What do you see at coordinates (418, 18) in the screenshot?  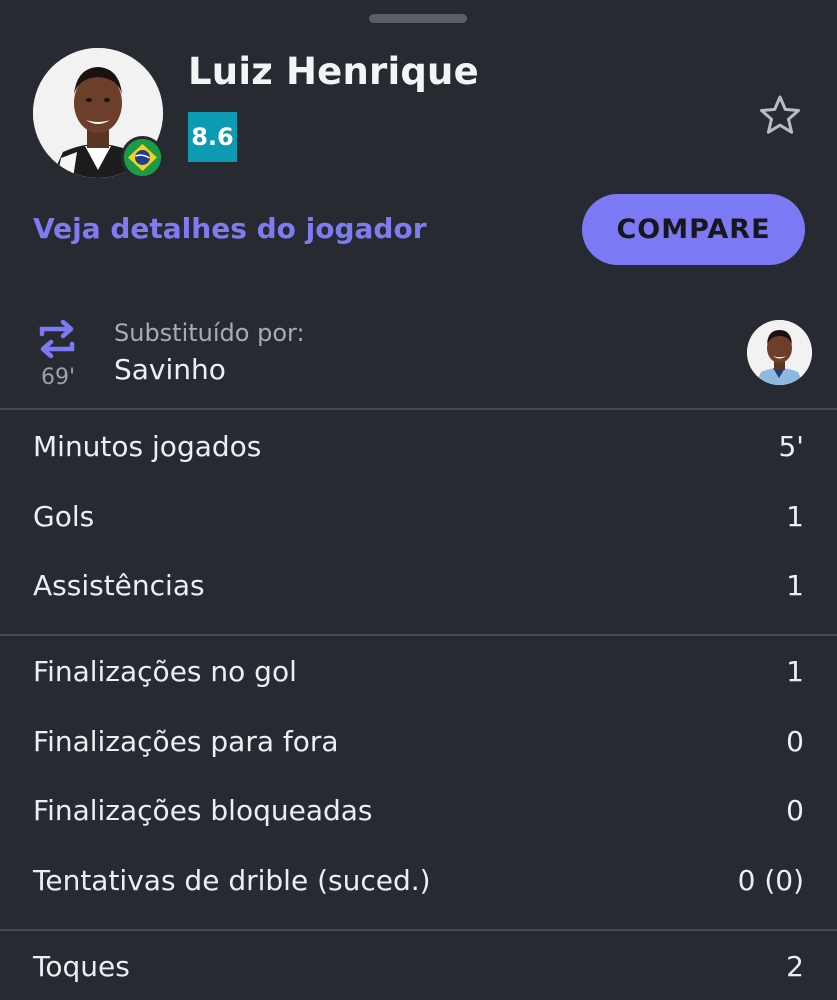 I see `drag-handle` at bounding box center [418, 18].